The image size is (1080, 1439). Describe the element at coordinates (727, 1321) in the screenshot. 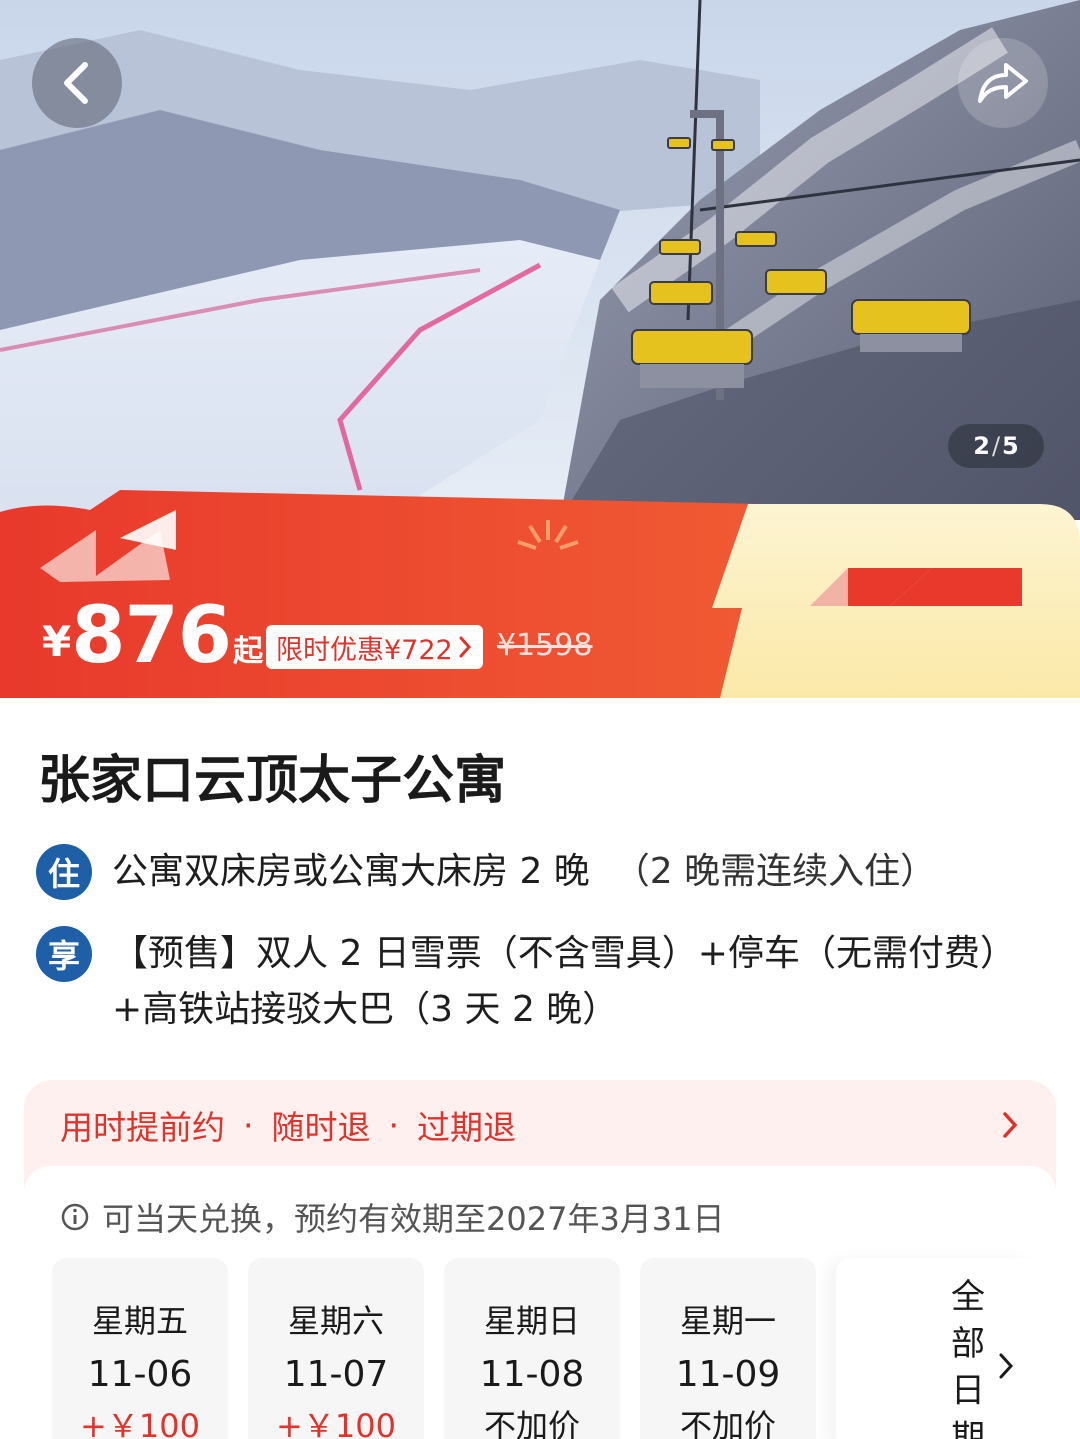

I see `date-weekday: 星期一` at that location.